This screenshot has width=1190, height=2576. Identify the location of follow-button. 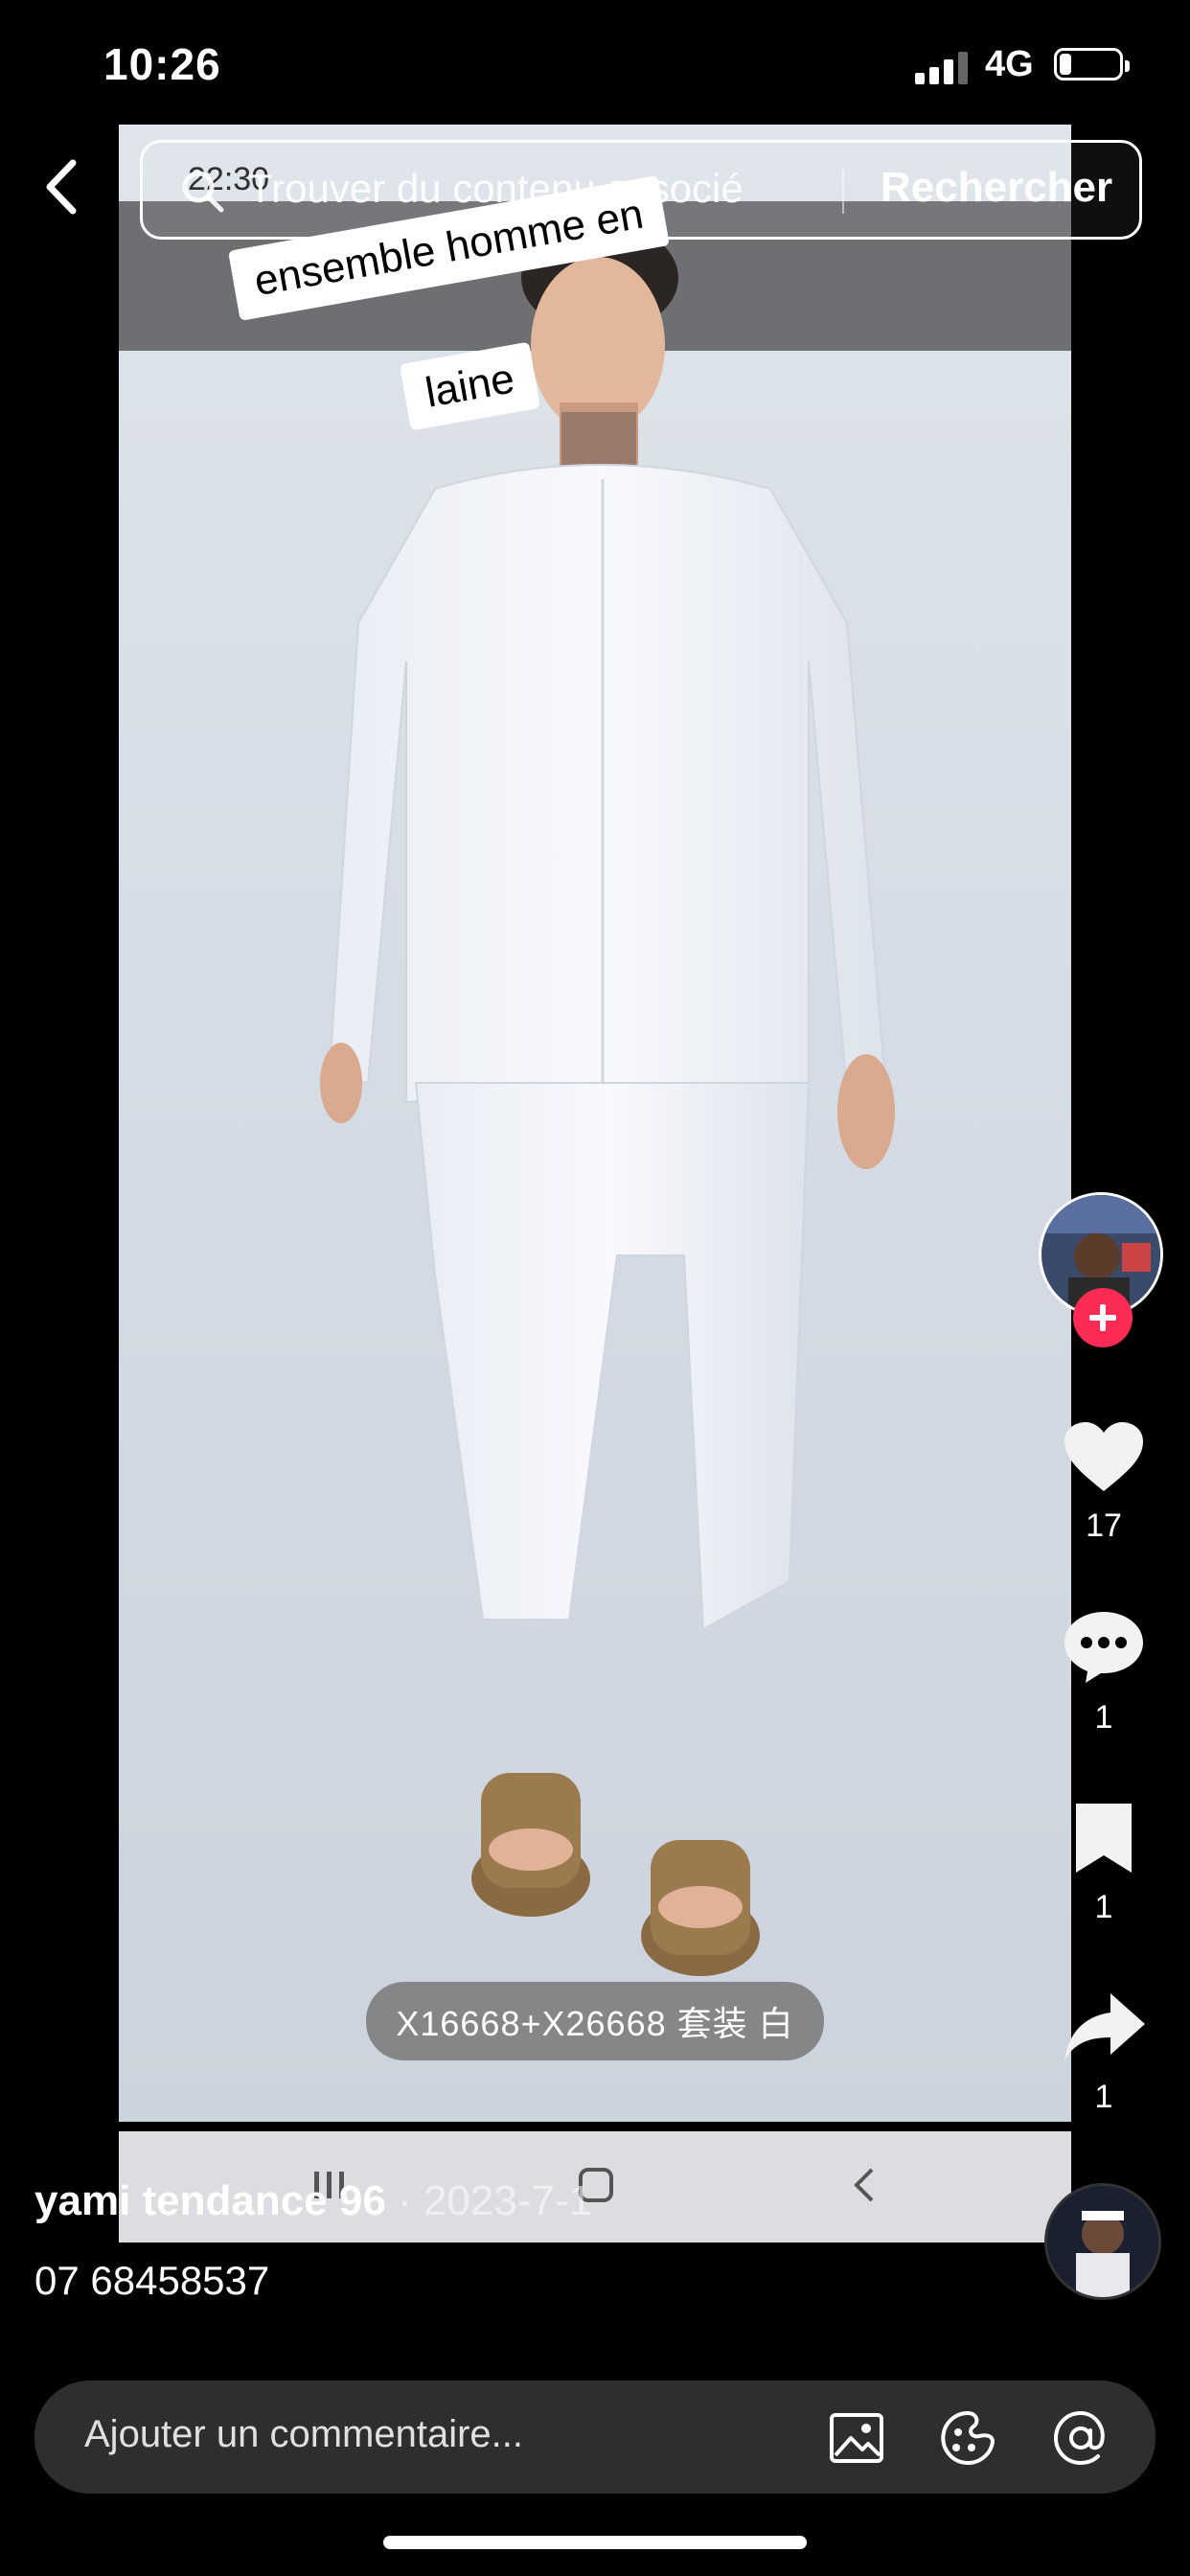
(1103, 1318).